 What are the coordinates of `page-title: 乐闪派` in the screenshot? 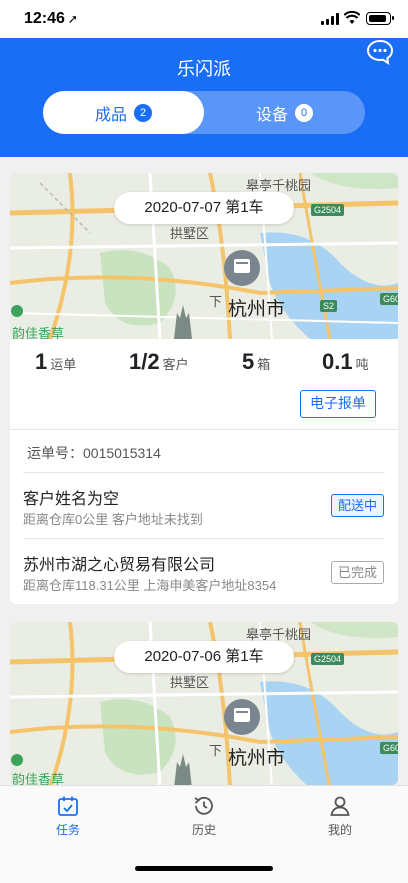 It's located at (204, 69).